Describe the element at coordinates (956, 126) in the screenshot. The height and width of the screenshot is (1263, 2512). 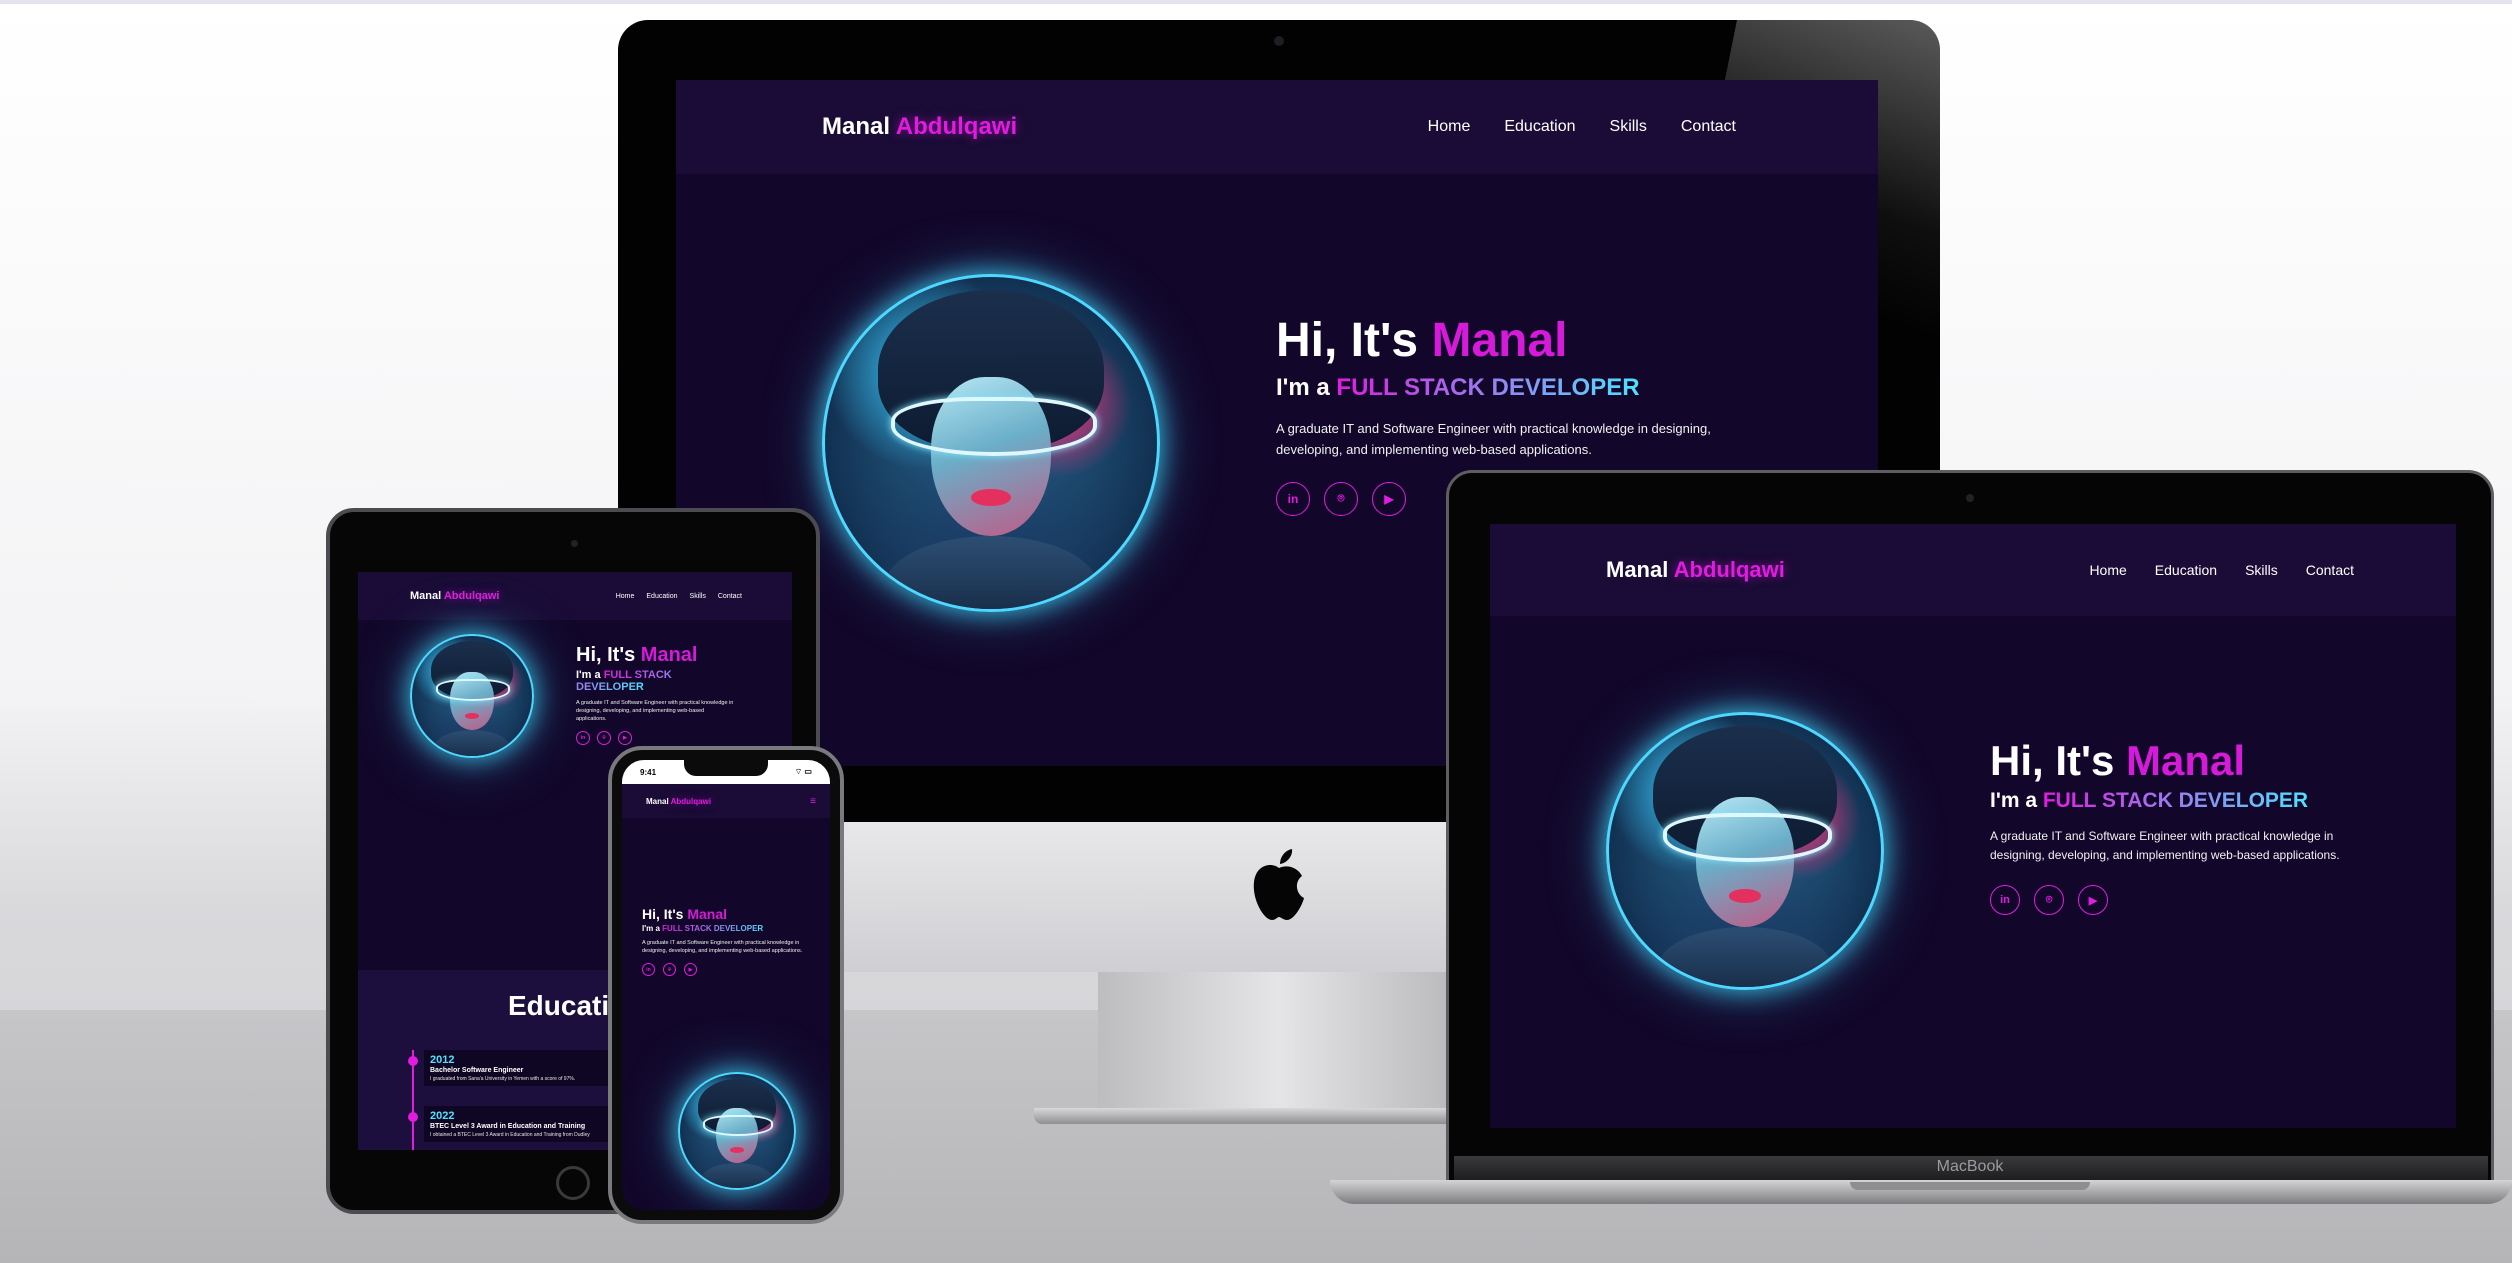
I see `logo-last-name: Abdulqawi` at that location.